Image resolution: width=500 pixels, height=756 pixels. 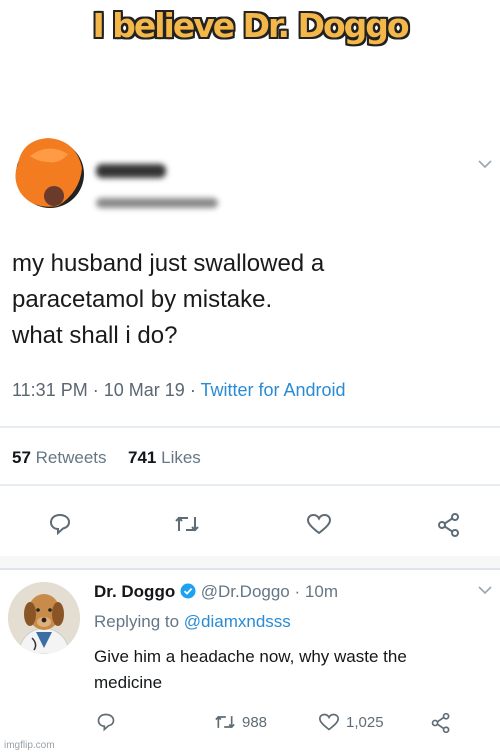 I want to click on tweet-time: 11:31 PM, so click(x=50, y=390).